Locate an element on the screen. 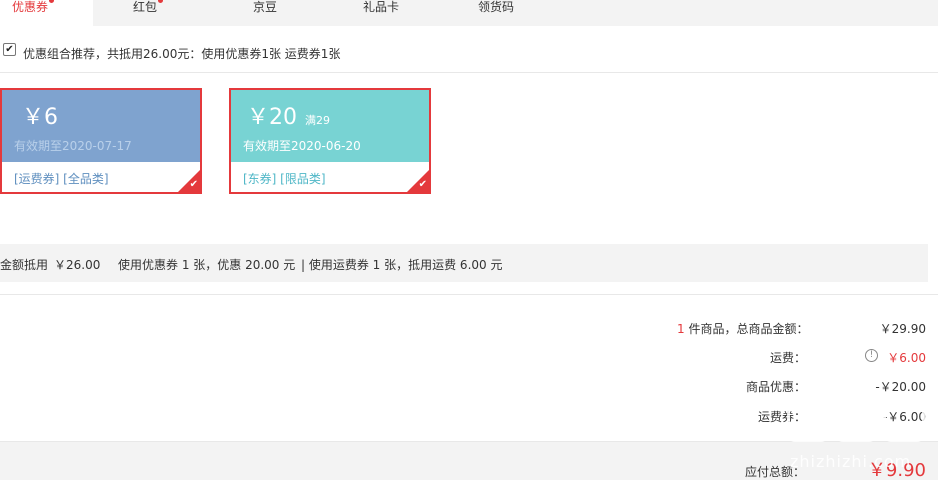 Image resolution: width=938 pixels, height=482 pixels. goods-amount: ￥29.90 is located at coordinates (902, 329).